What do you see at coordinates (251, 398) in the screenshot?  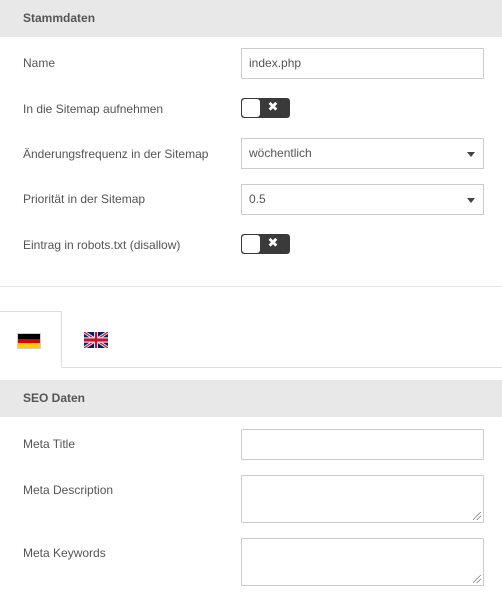 I see `seo-header: SEO Daten` at bounding box center [251, 398].